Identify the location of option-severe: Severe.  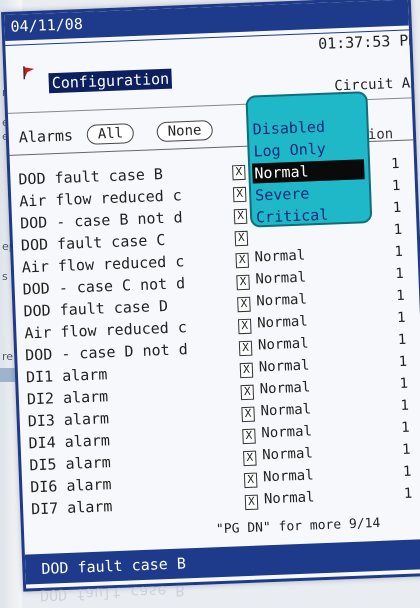
(309, 193).